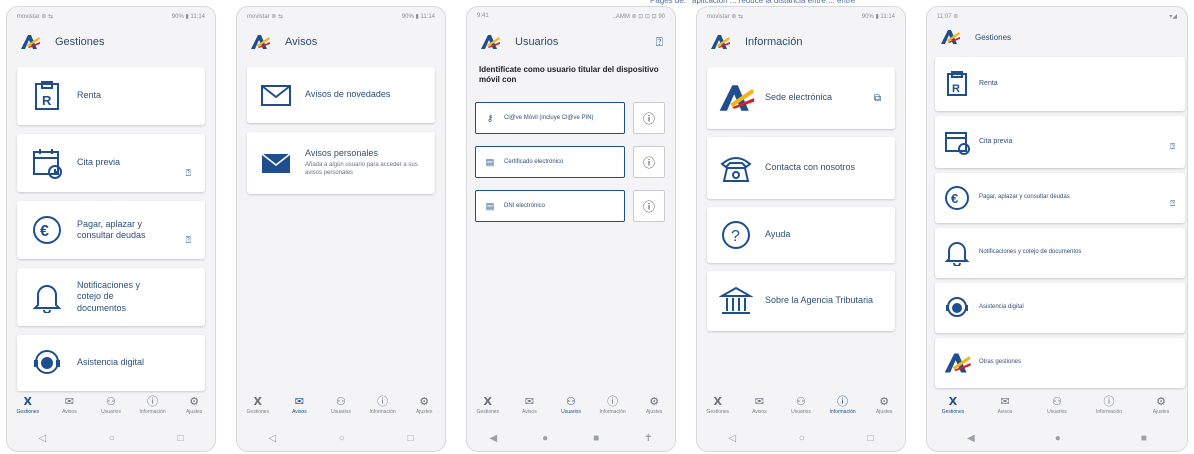  What do you see at coordinates (47, 363) in the screenshot?
I see `support-agent-icon` at bounding box center [47, 363].